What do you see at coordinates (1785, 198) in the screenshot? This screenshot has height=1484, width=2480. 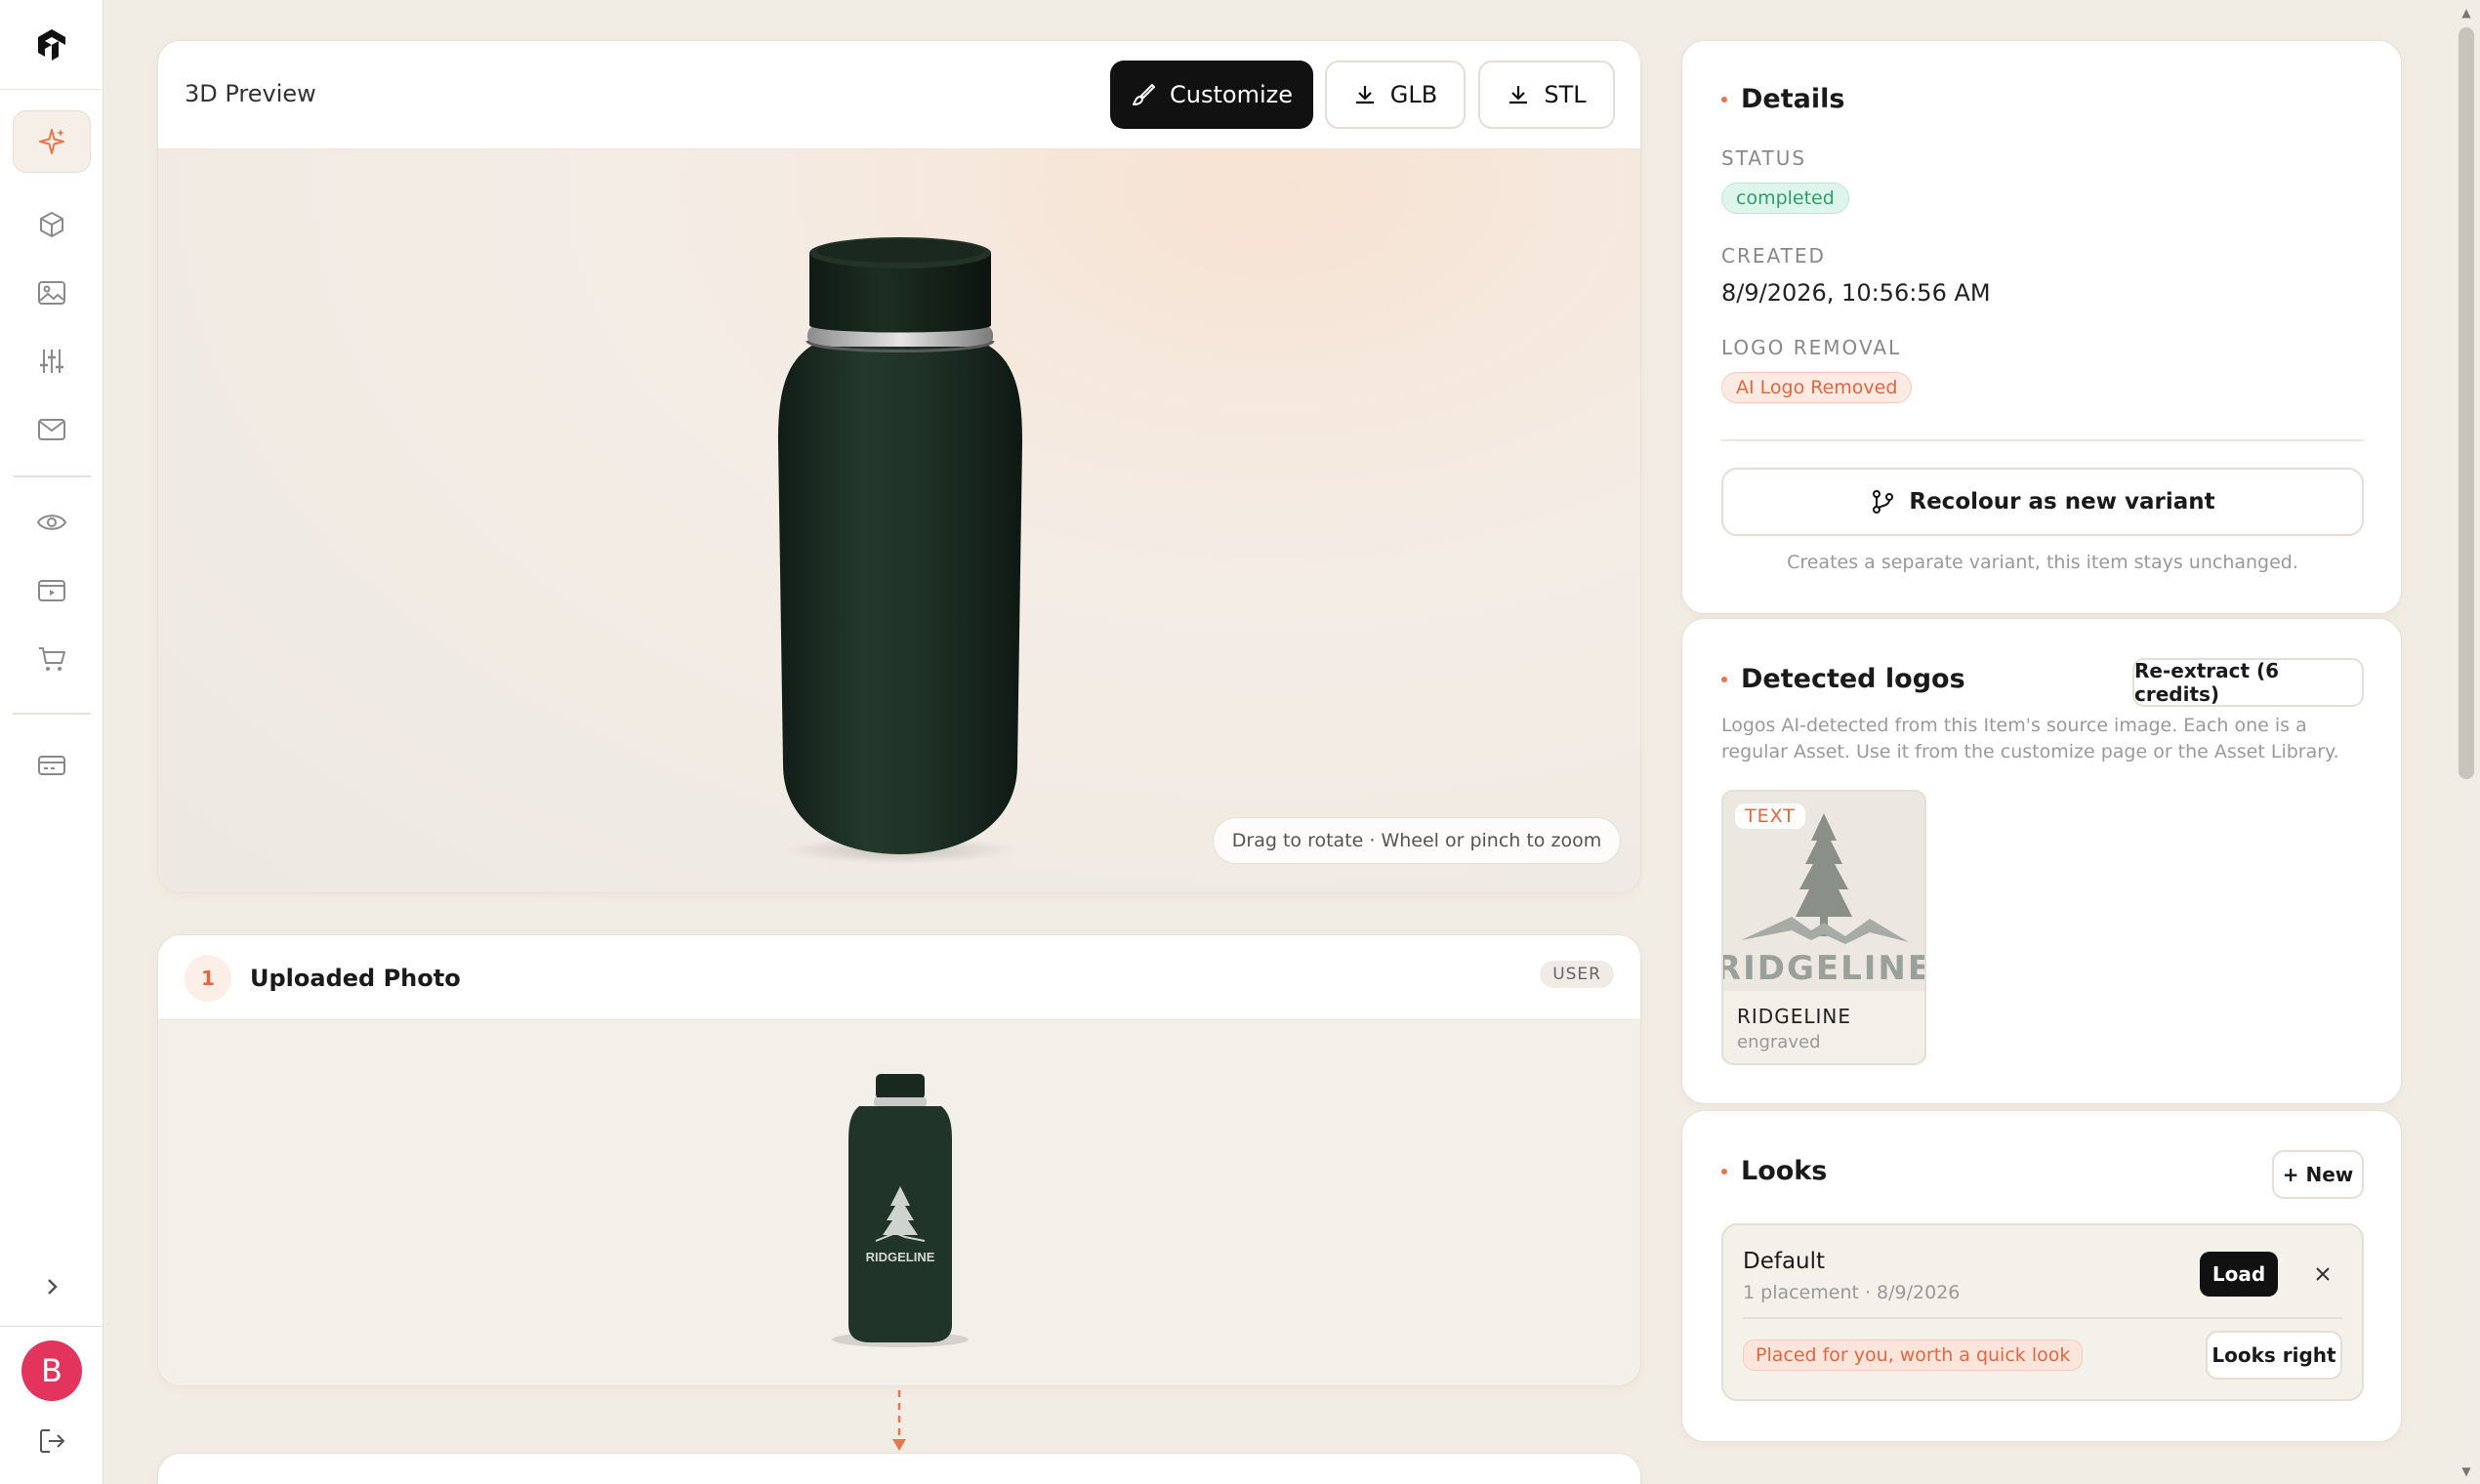 I see `status-badge: completed` at bounding box center [1785, 198].